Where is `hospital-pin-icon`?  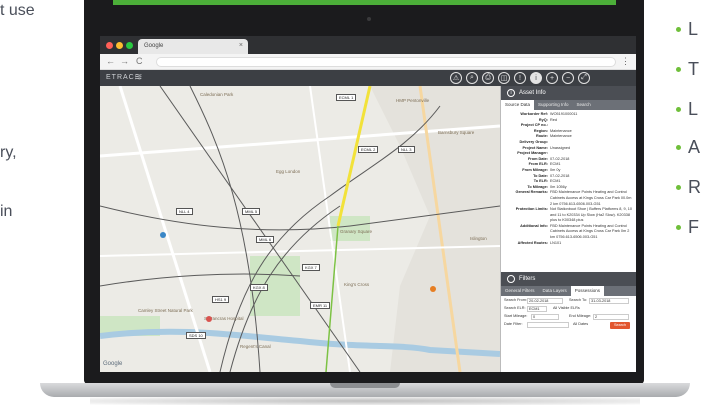 hospital-pin-icon is located at coordinates (209, 319).